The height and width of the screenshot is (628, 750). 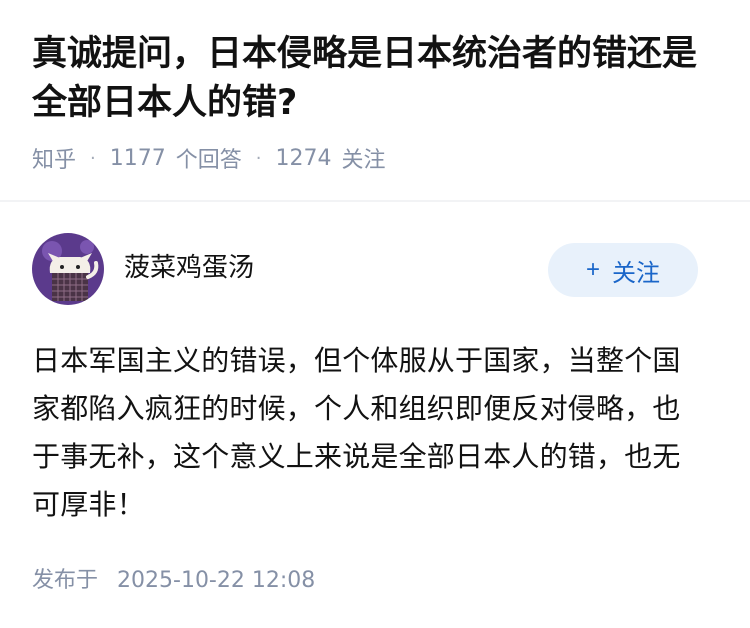 What do you see at coordinates (375, 201) in the screenshot?
I see `divider` at bounding box center [375, 201].